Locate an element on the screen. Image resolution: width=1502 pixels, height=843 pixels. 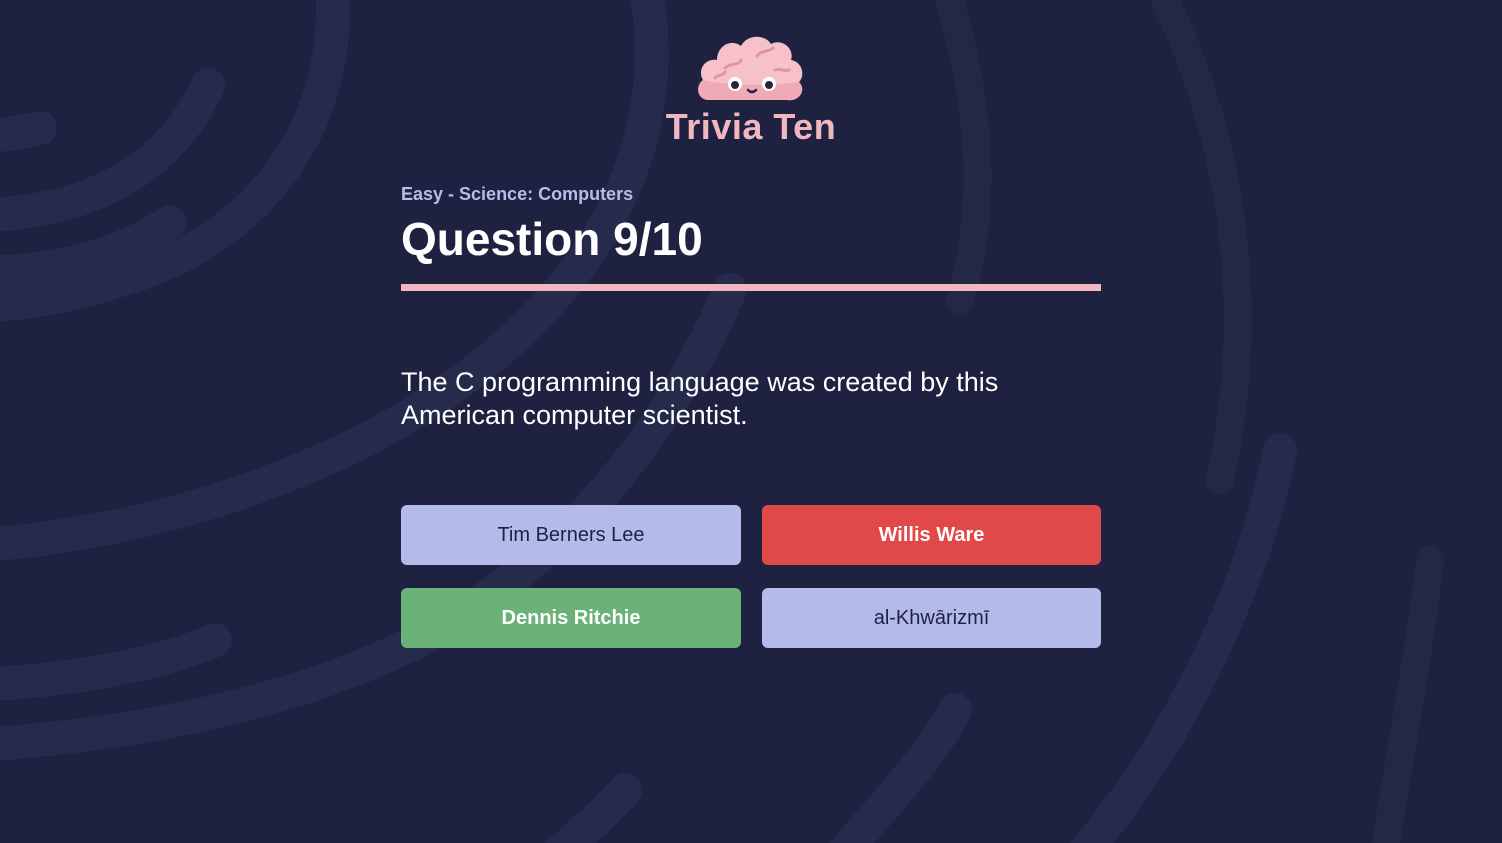
app-title: Trivia Ten is located at coordinates (751, 126).